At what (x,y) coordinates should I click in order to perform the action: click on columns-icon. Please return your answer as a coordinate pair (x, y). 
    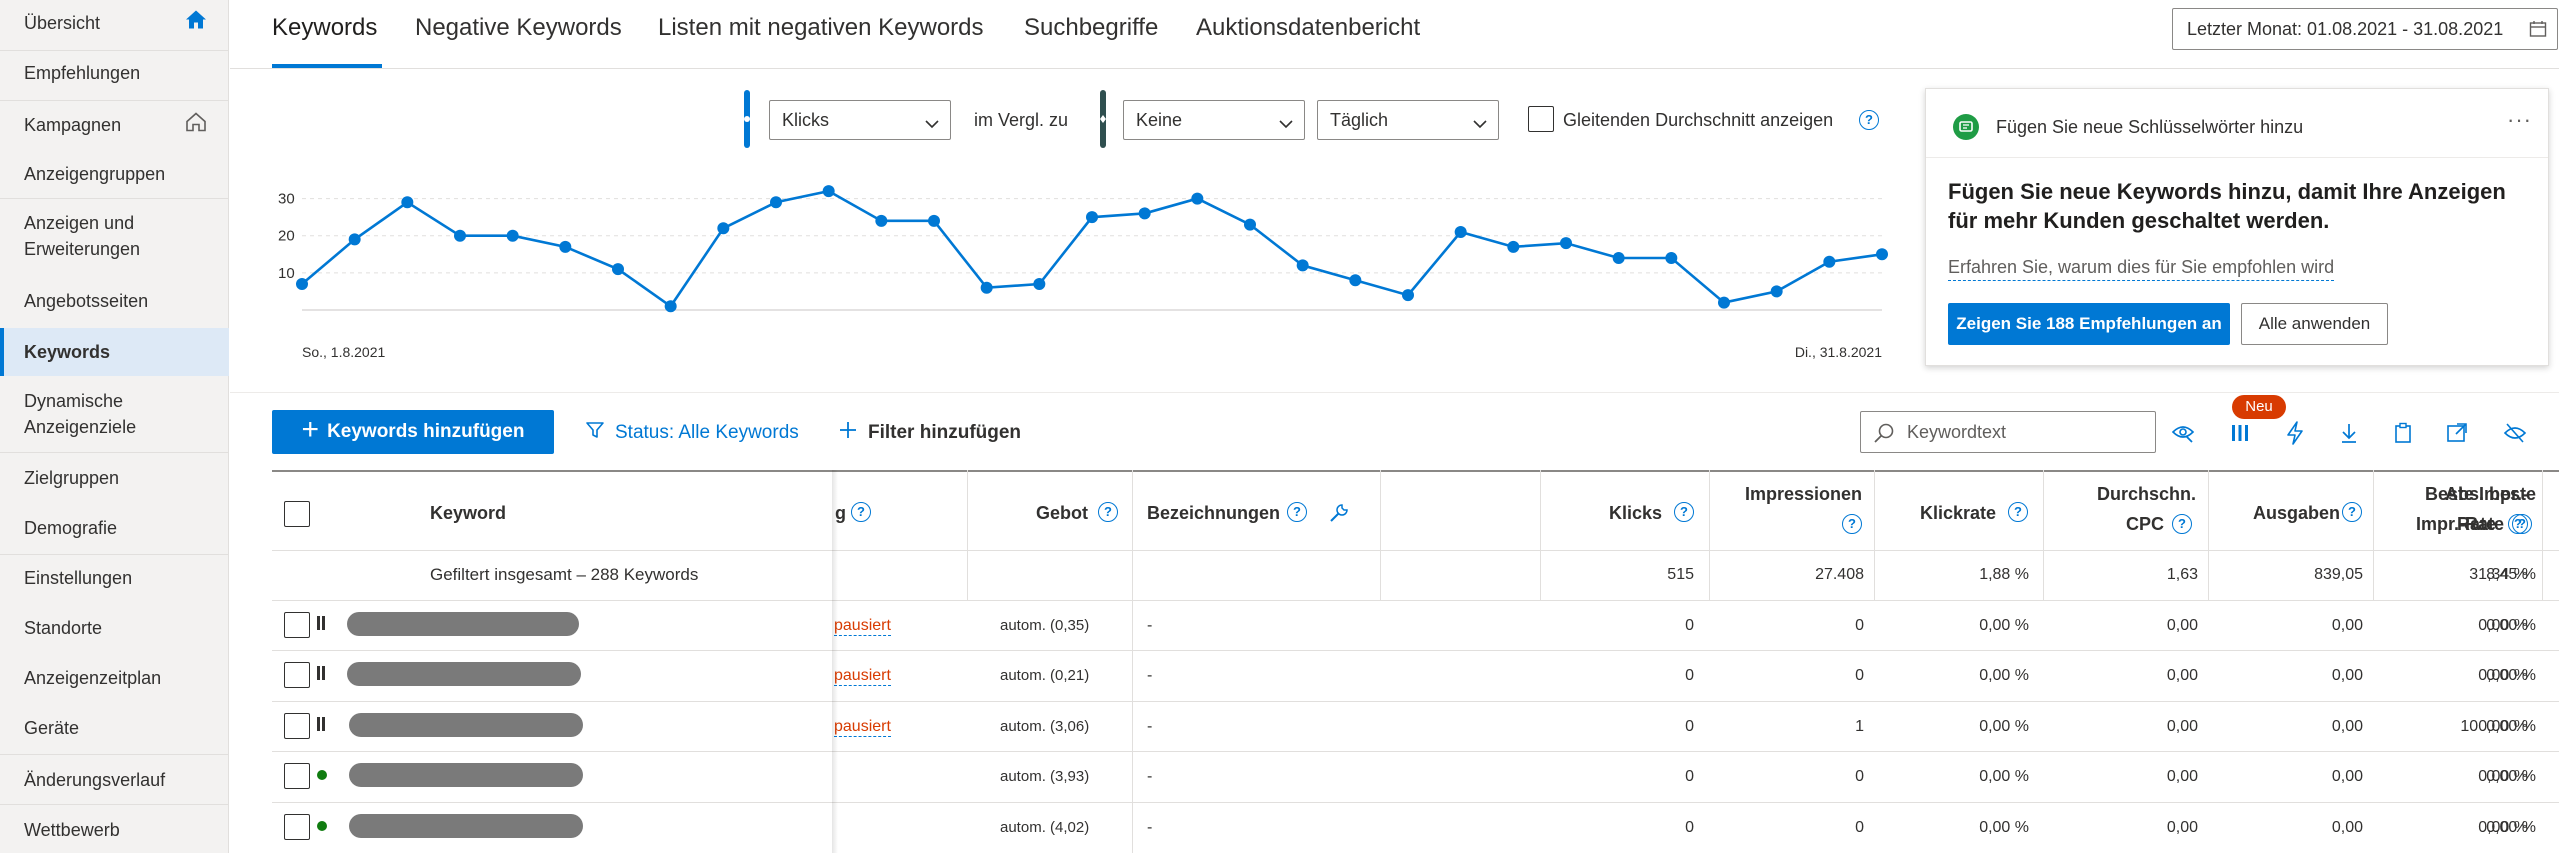
    Looking at the image, I should click on (2240, 433).